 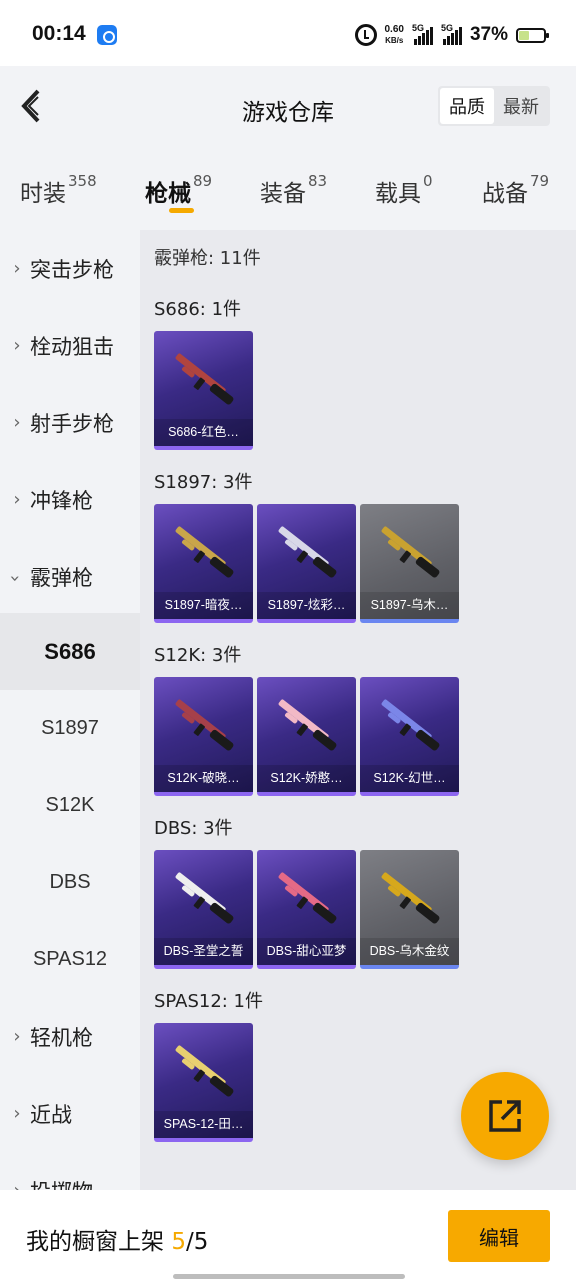 What do you see at coordinates (318, 181) in the screenshot?
I see `tab-count: 83` at bounding box center [318, 181].